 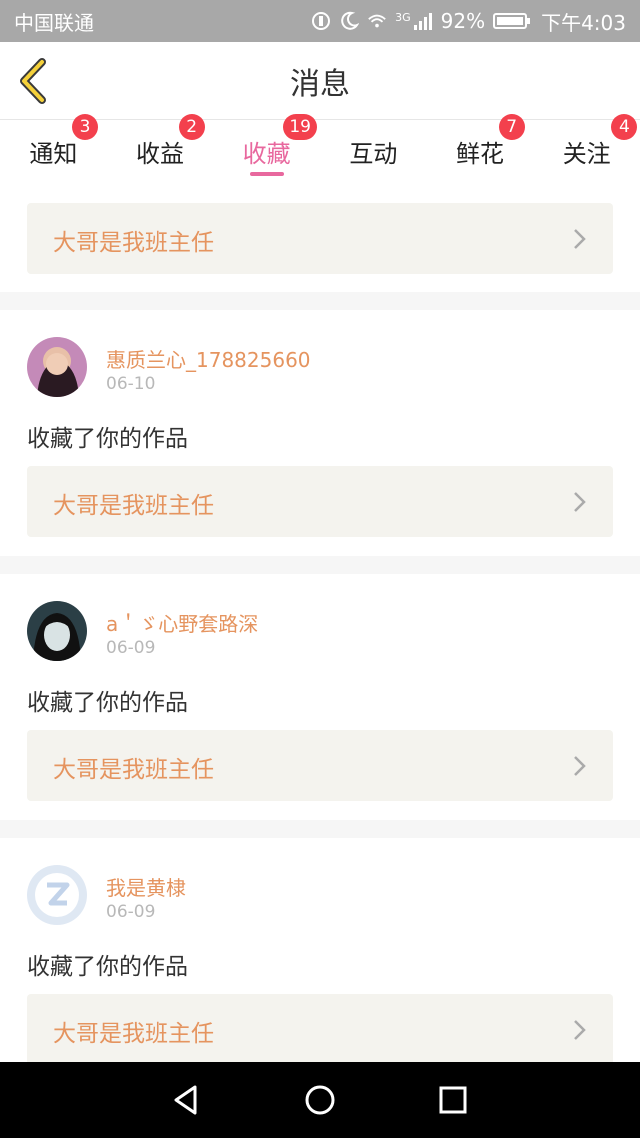 I want to click on tab-notifications: 通知 3, so click(x=53, y=148).